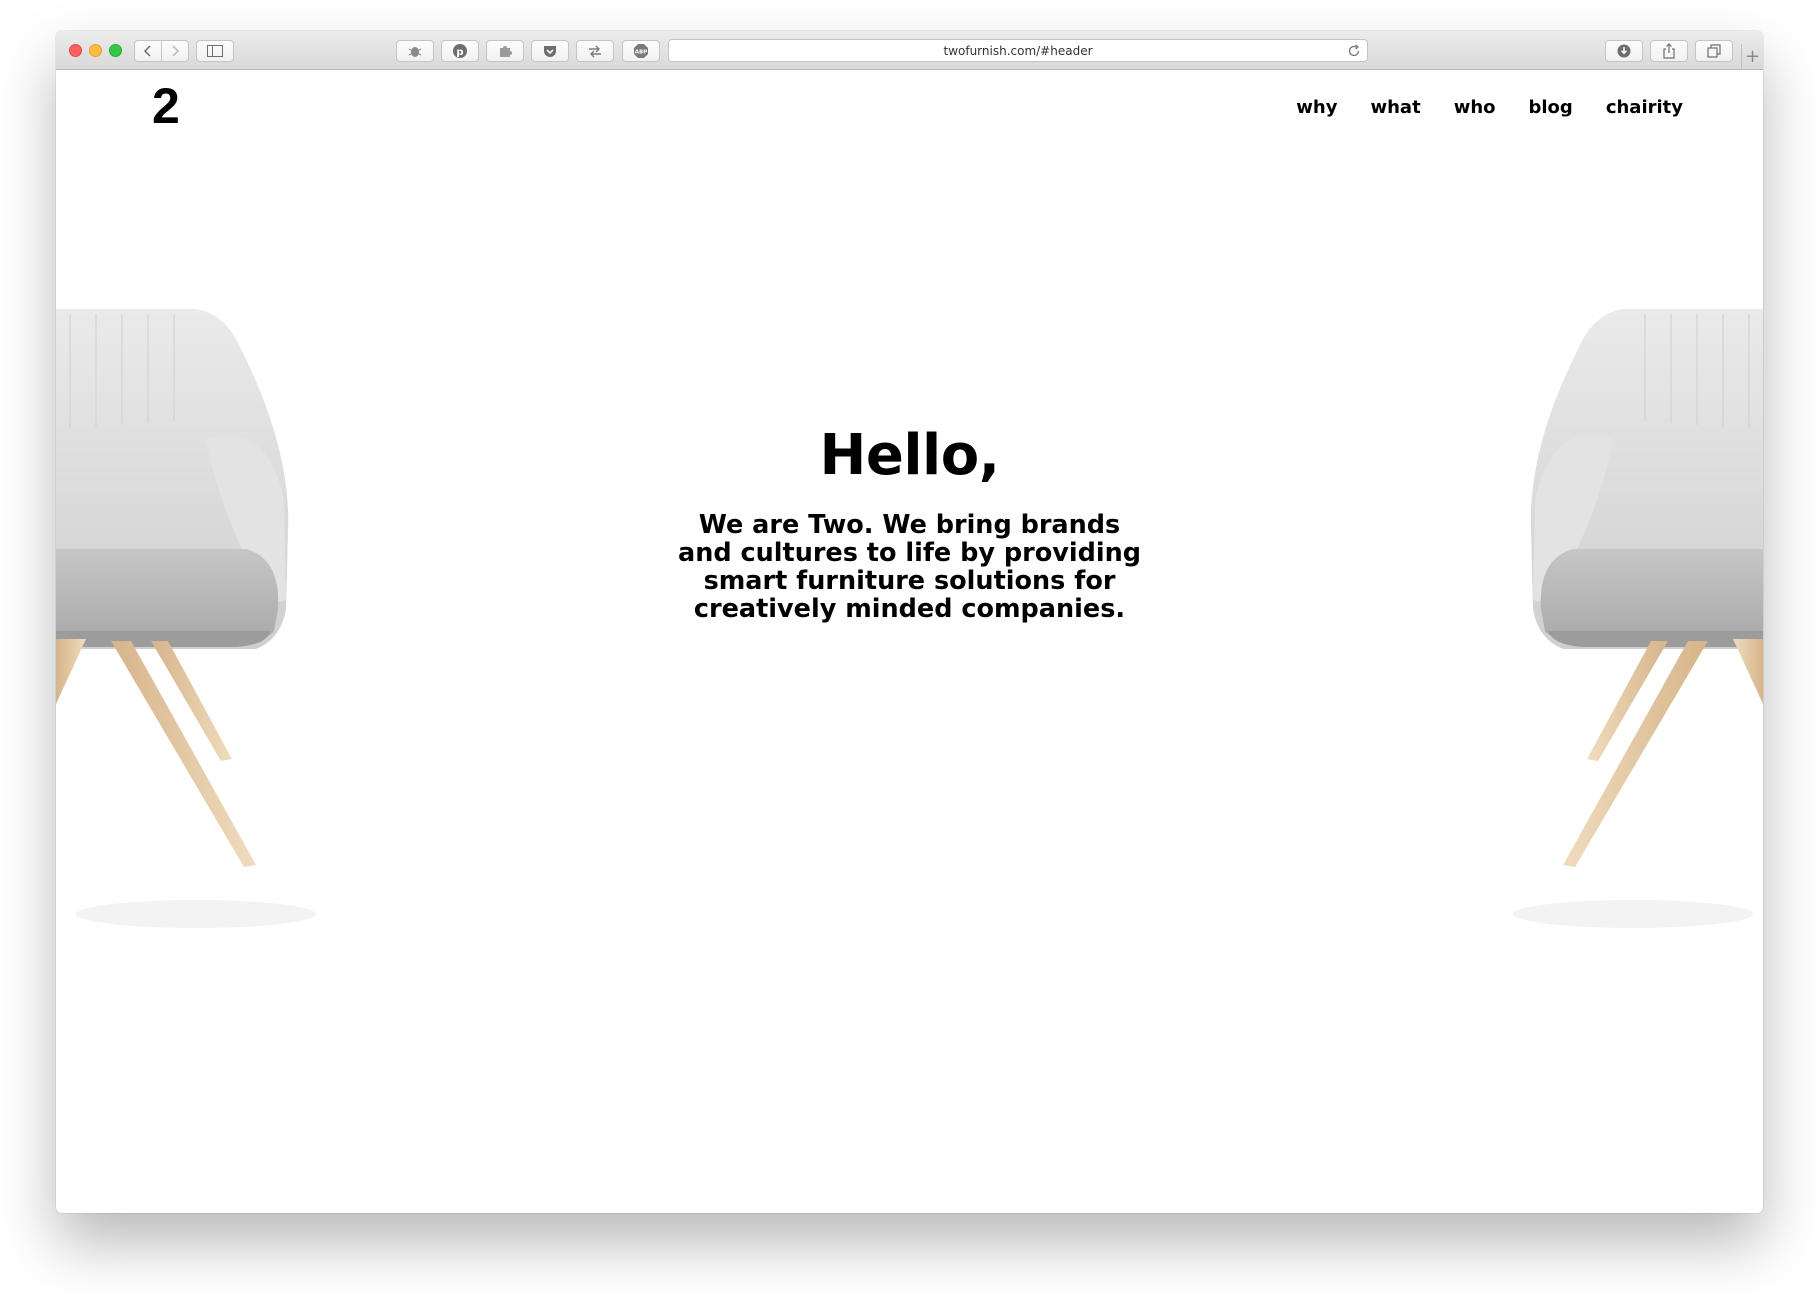  I want to click on chevron-left-icon, so click(147, 51).